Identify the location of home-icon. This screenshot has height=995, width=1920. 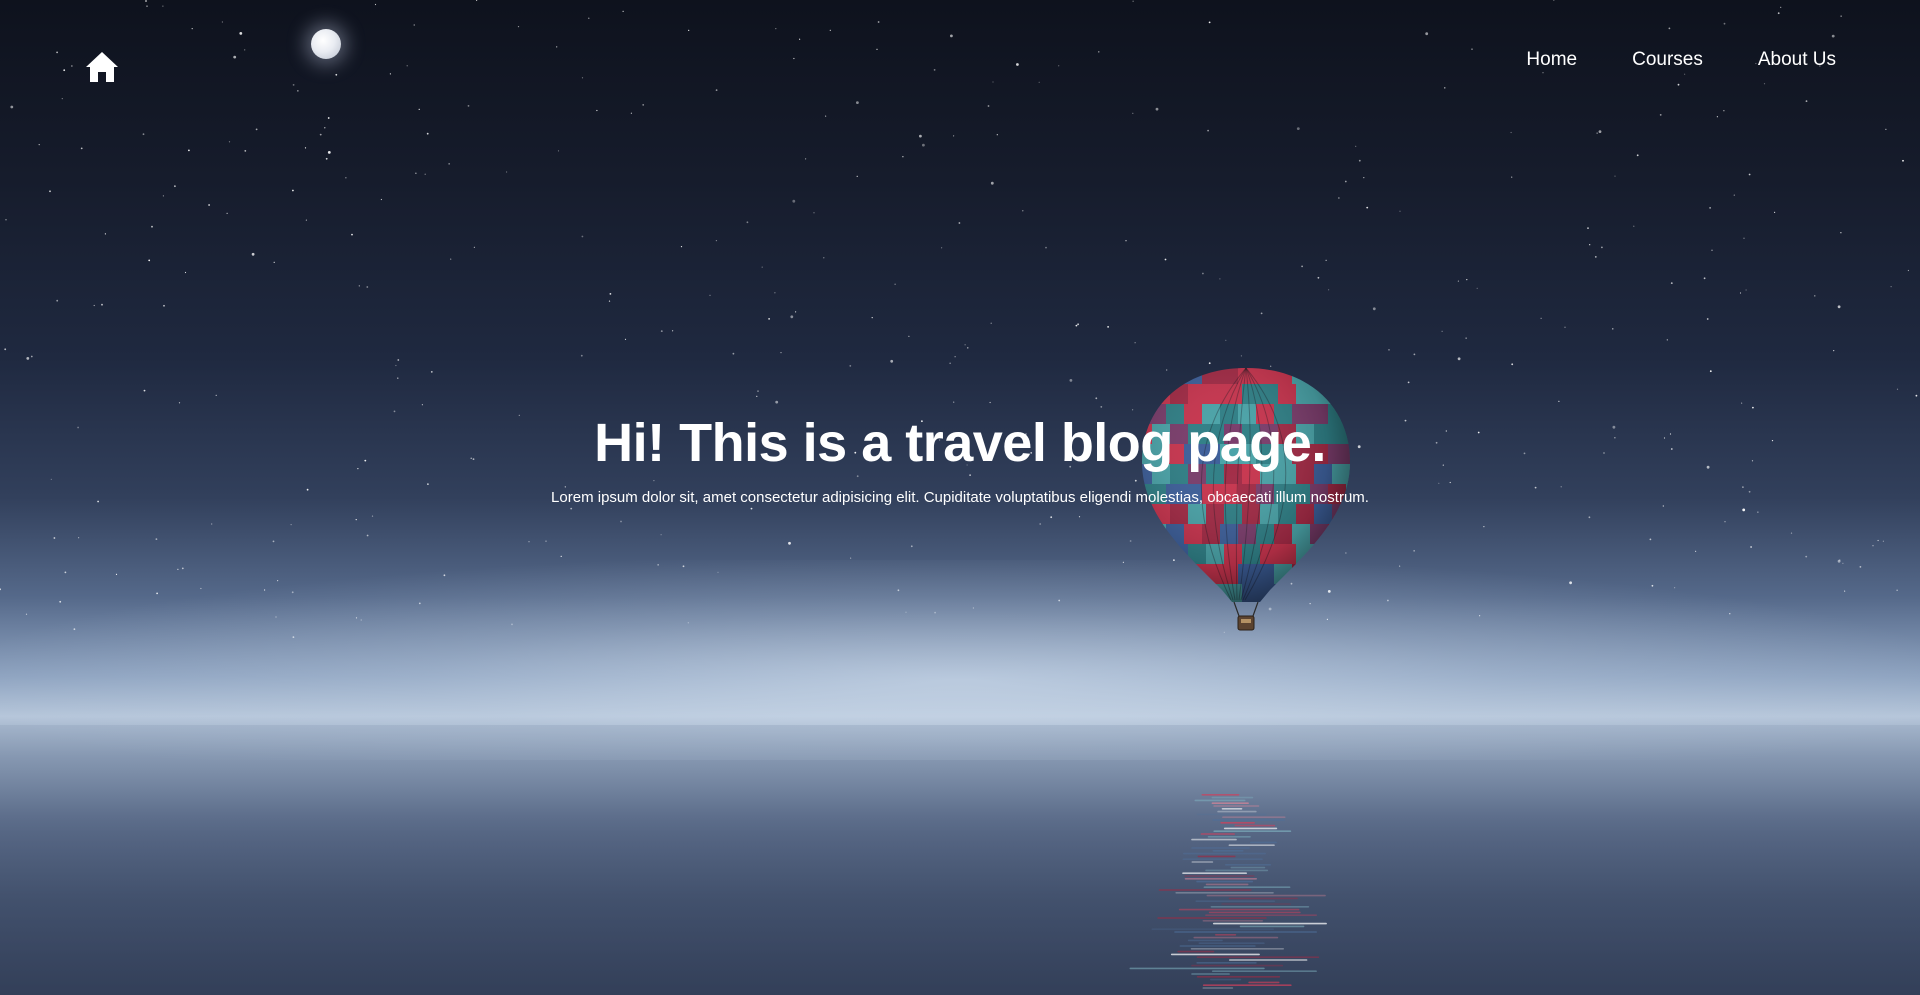
(102, 67).